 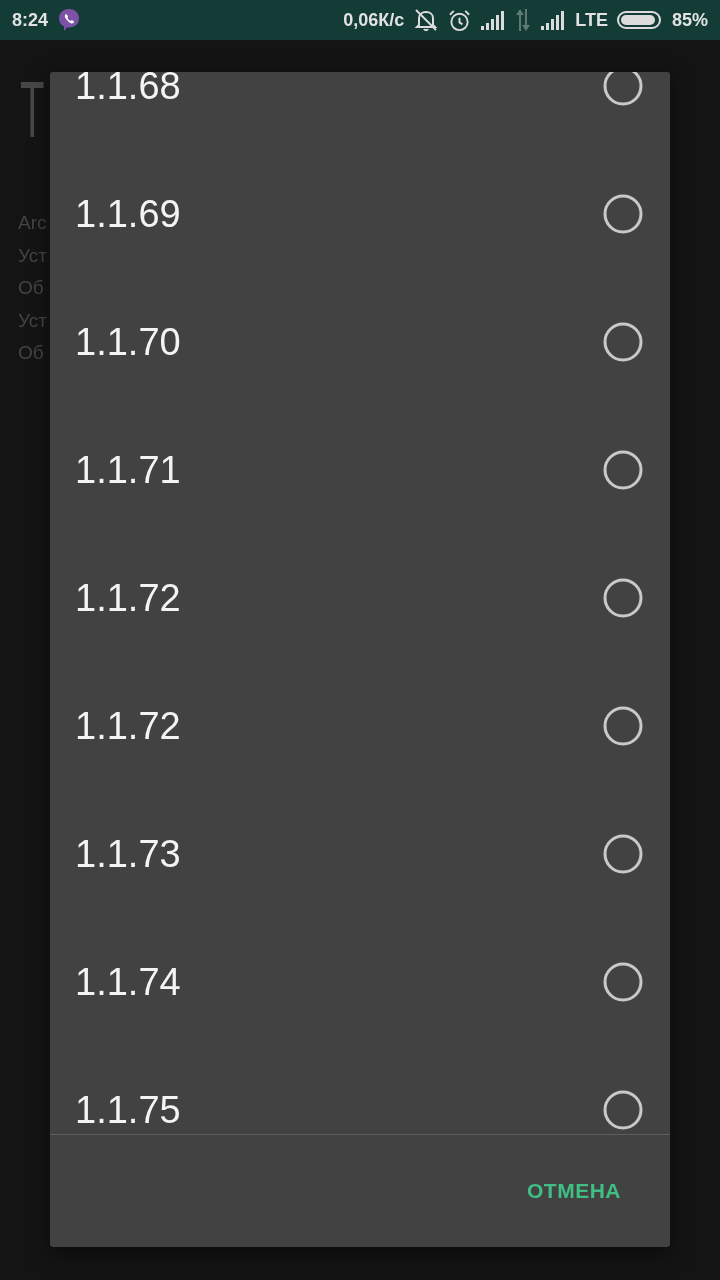 I want to click on version-label: 1.1.71, so click(x=128, y=470).